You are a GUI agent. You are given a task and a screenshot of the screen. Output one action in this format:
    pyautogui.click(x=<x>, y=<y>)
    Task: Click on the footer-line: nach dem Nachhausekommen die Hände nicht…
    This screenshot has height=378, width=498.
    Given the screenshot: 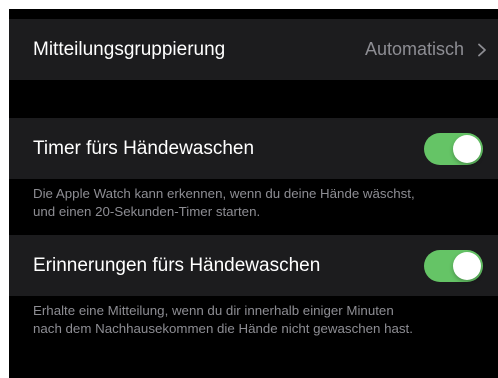 What is the action you would take?
    pyautogui.click(x=223, y=328)
    